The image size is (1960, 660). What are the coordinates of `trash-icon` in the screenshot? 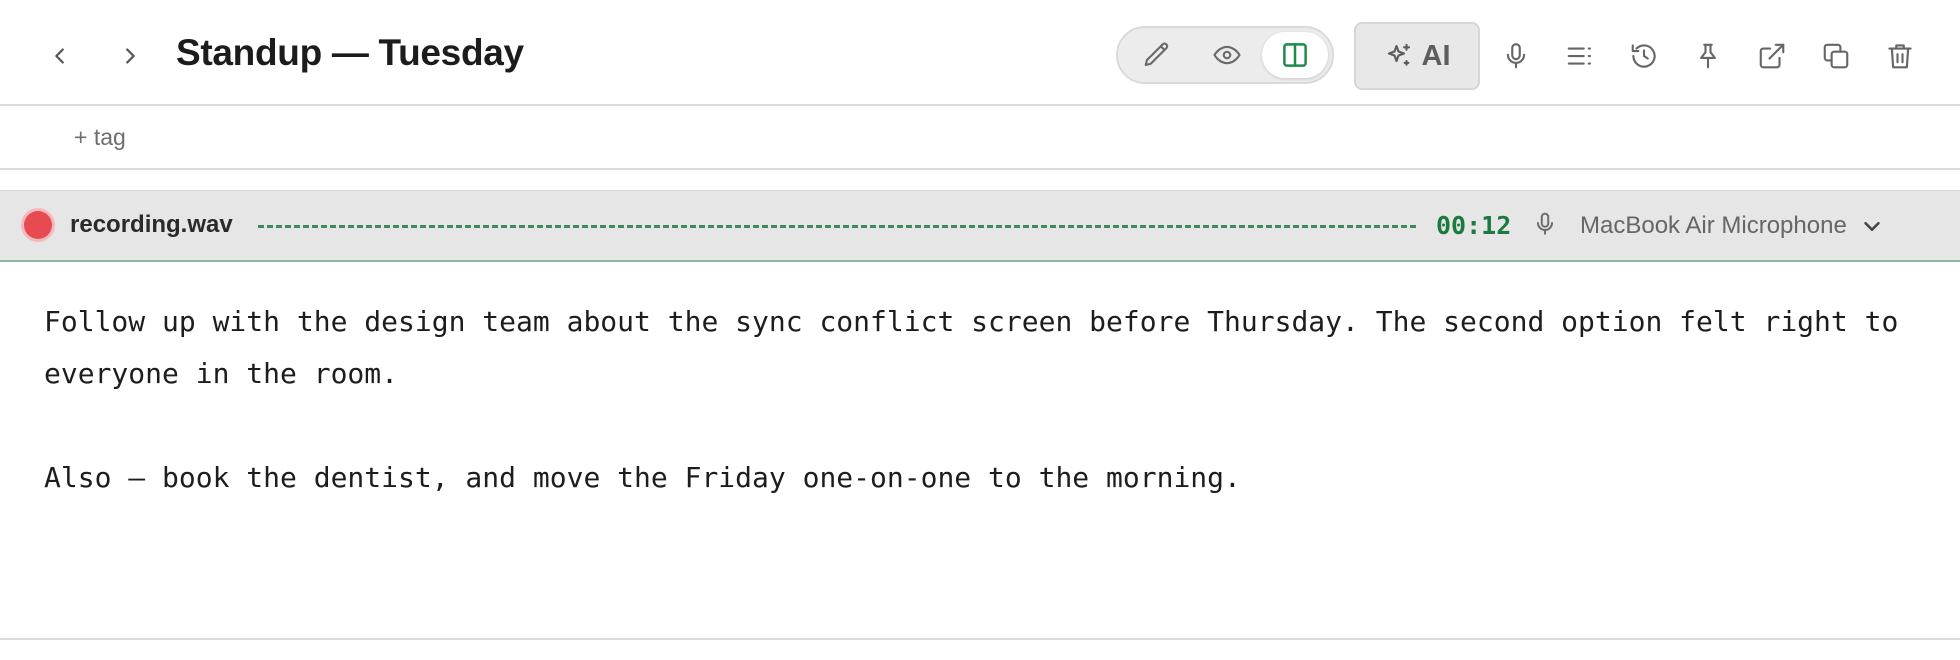 It's located at (1900, 56).